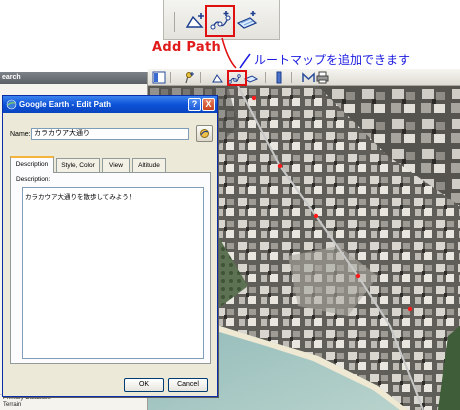 The width and height of the screenshot is (460, 410). I want to click on tab-description: Description, so click(32, 164).